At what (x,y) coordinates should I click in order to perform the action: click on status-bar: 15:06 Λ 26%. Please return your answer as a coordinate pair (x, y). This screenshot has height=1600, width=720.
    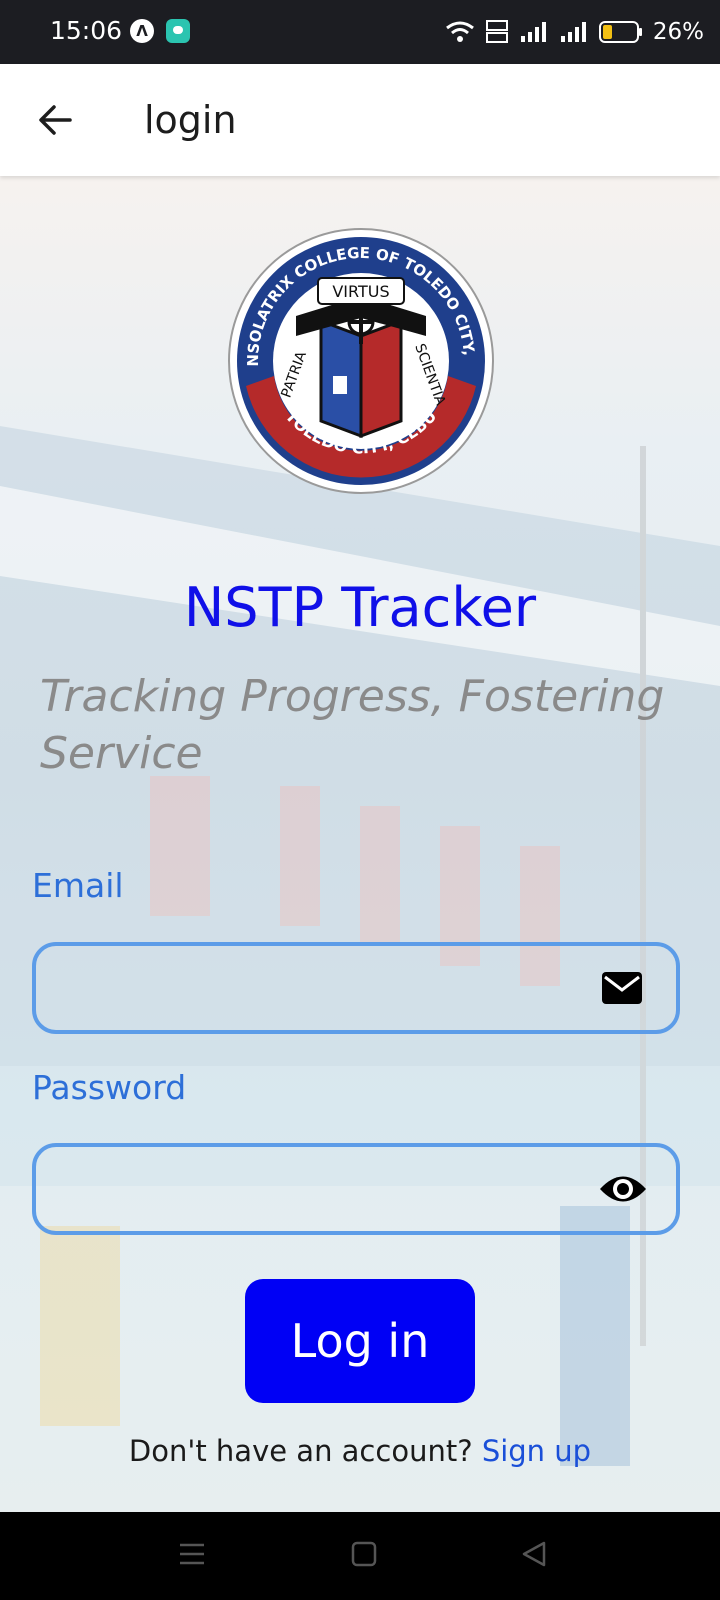
    Looking at the image, I should click on (360, 32).